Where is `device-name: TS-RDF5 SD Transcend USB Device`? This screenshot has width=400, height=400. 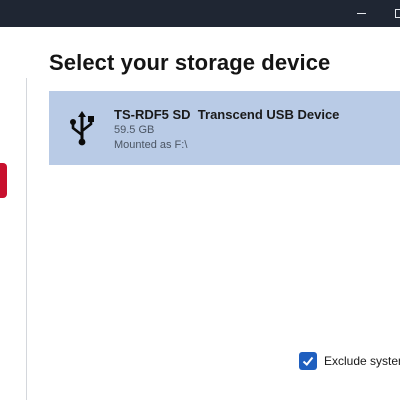
device-name: TS-RDF5 SD Transcend USB Device is located at coordinates (227, 114).